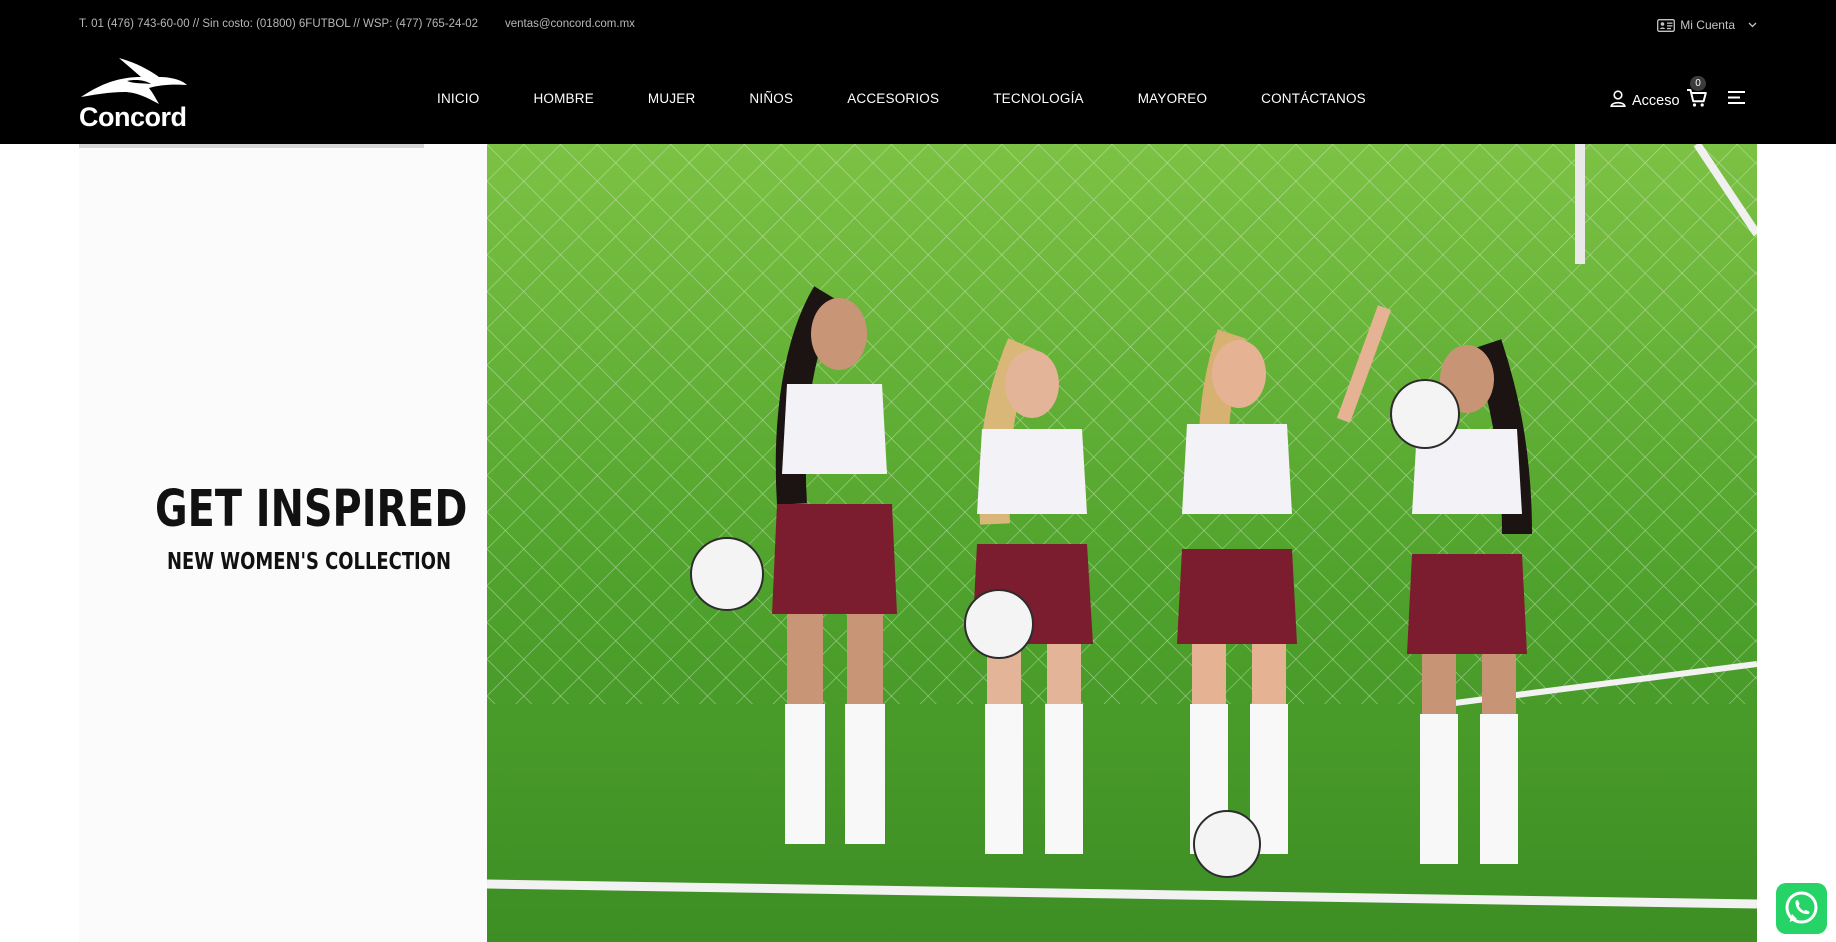 The width and height of the screenshot is (1836, 942). What do you see at coordinates (570, 24) in the screenshot?
I see `contact-email-link: ventas@concord.com.mx` at bounding box center [570, 24].